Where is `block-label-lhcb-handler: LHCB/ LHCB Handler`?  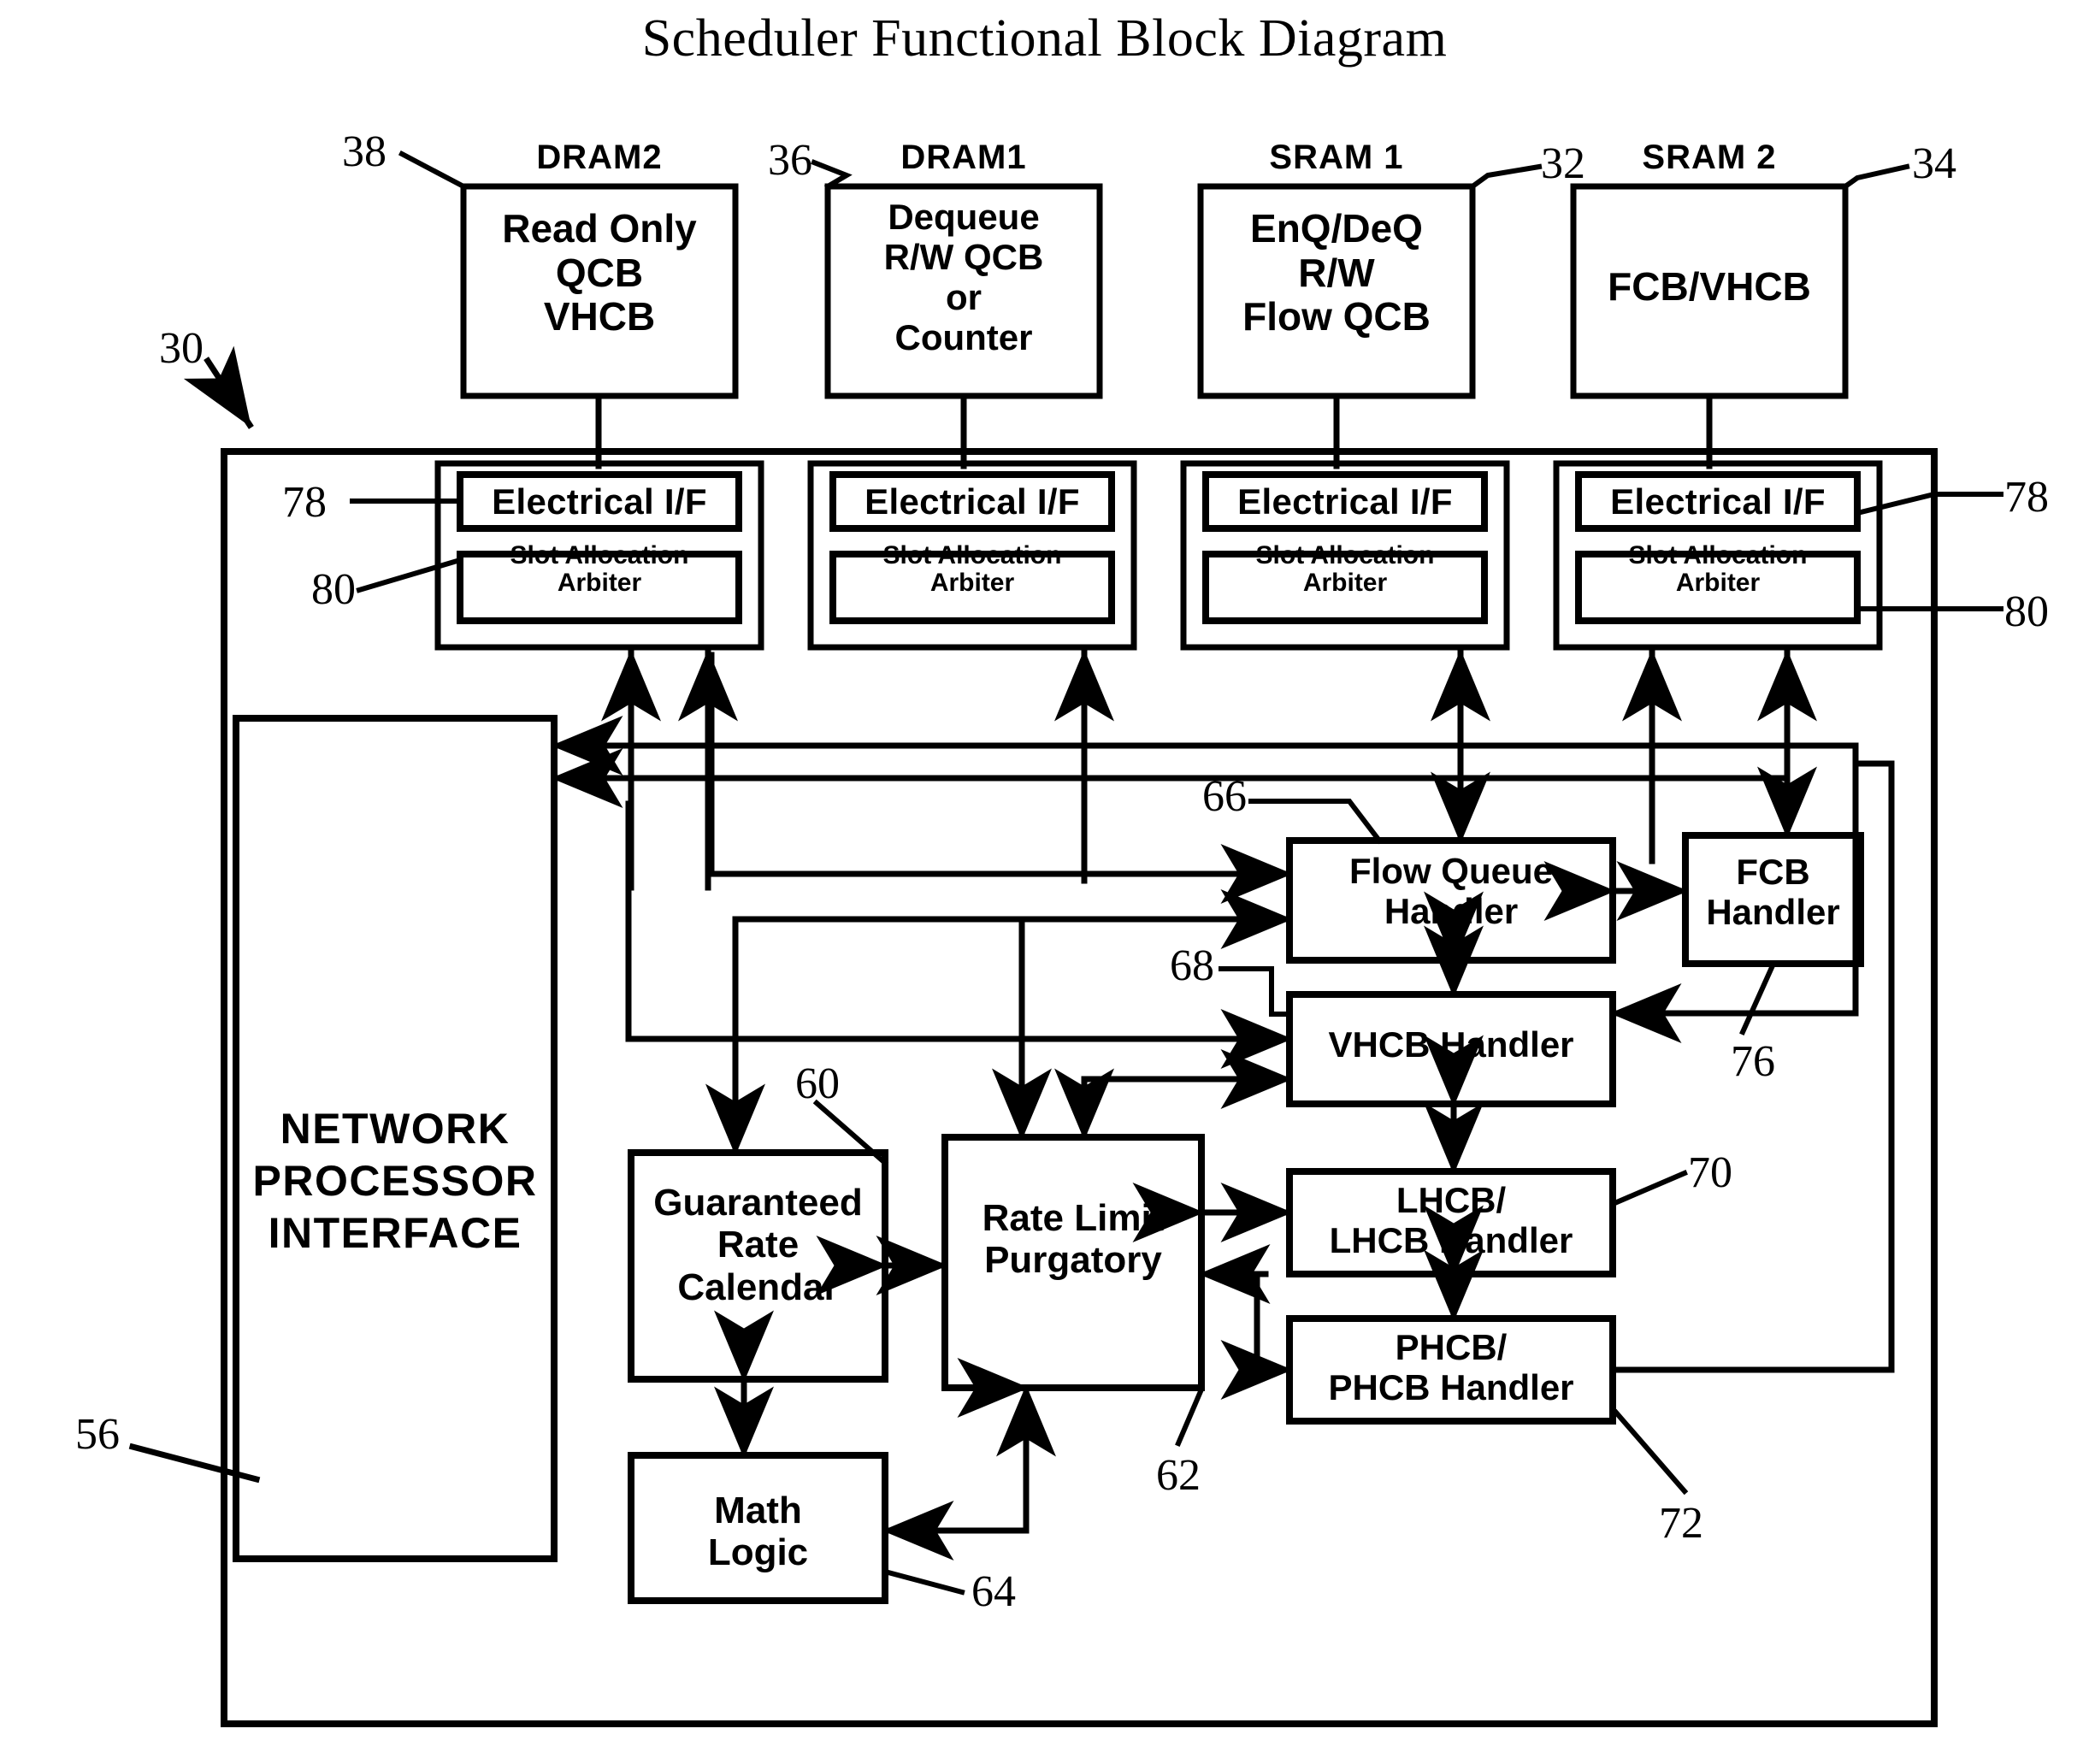 block-label-lhcb-handler: LHCB/ LHCB Handler is located at coordinates (1451, 1220).